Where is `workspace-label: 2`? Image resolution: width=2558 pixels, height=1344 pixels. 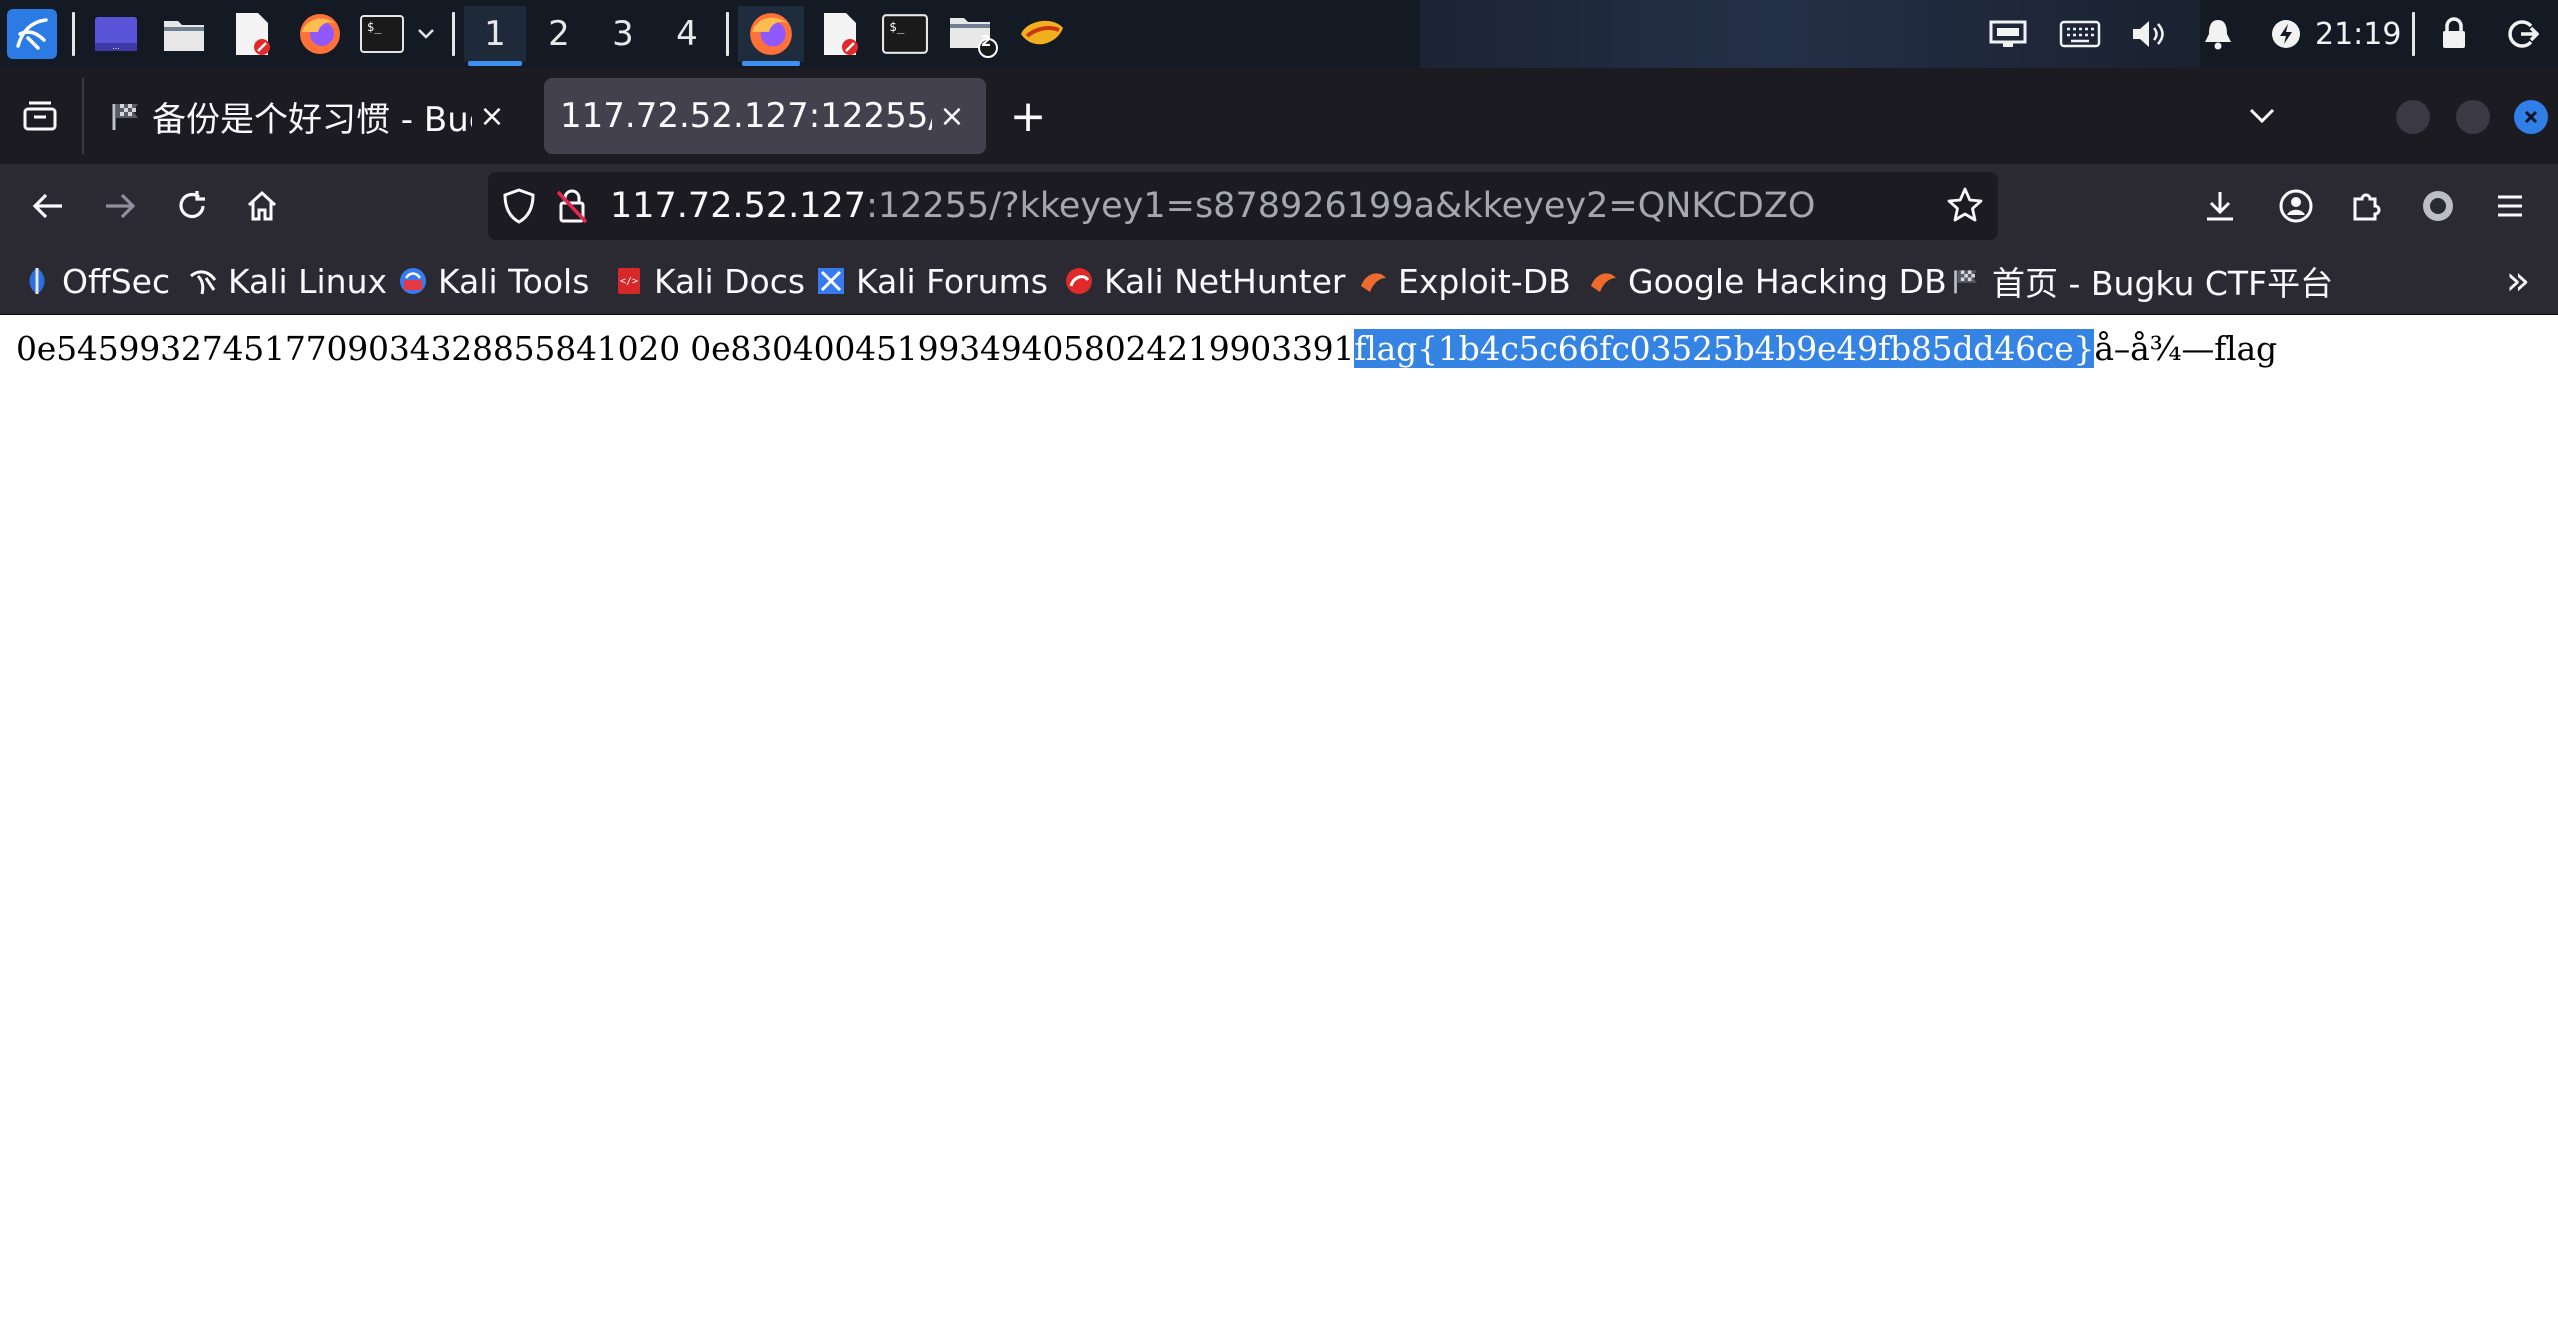
workspace-label: 2 is located at coordinates (559, 34).